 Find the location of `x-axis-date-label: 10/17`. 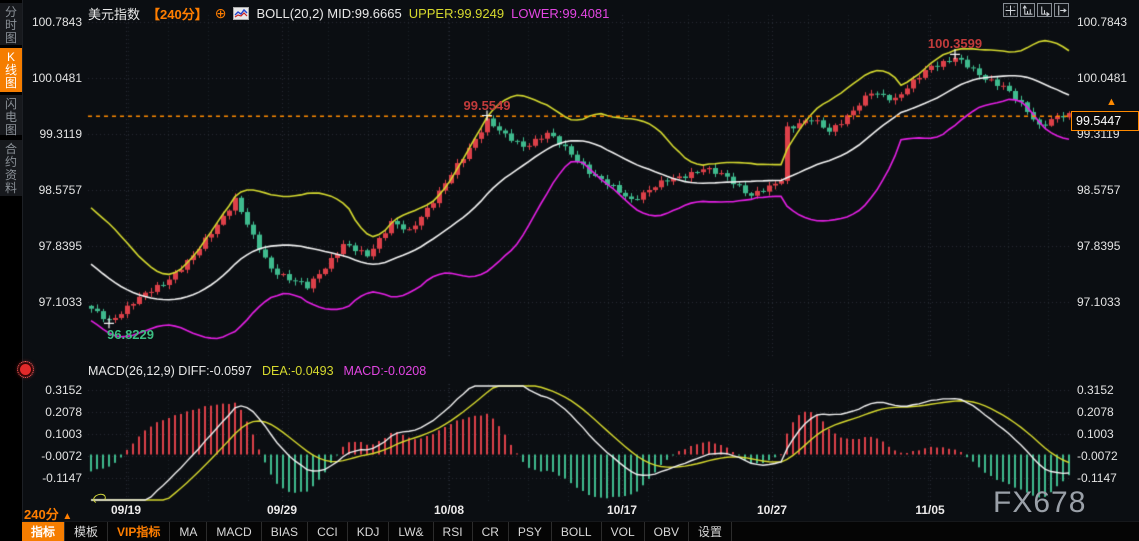

x-axis-date-label: 10/17 is located at coordinates (622, 510).